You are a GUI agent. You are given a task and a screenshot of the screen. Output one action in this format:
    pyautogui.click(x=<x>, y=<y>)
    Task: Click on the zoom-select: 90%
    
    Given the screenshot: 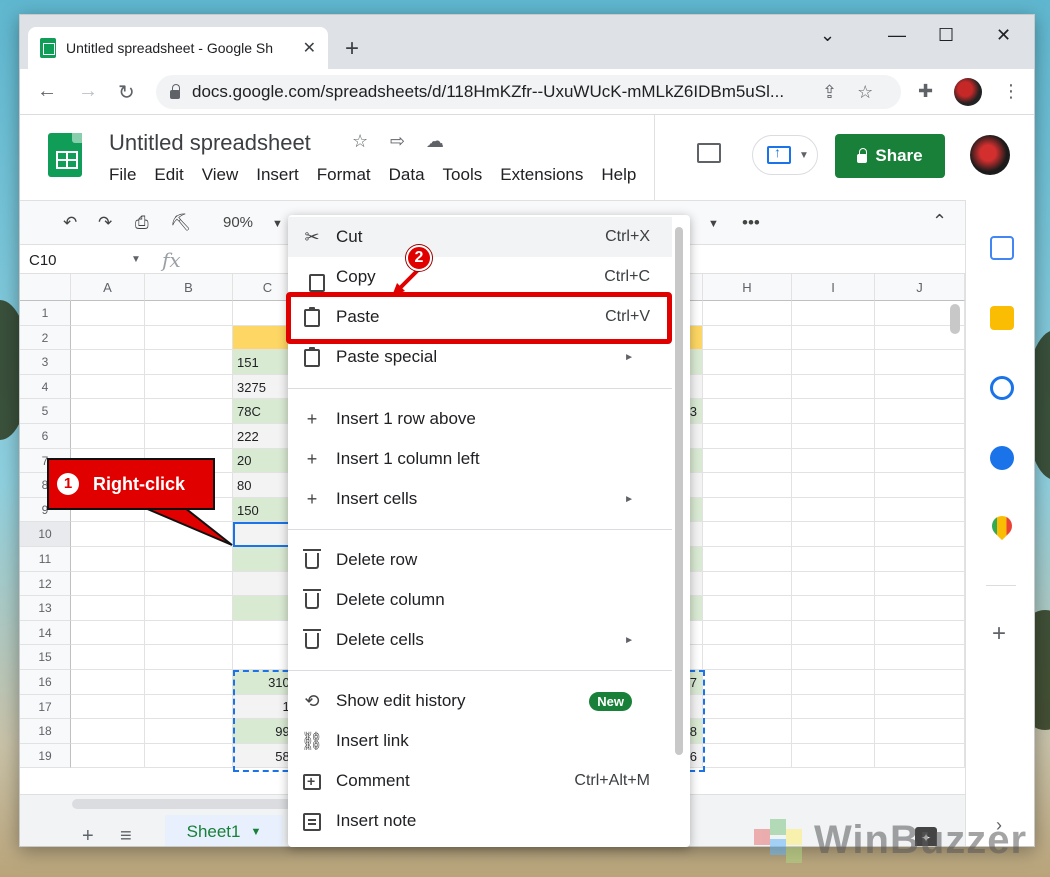 What is the action you would take?
    pyautogui.click(x=238, y=222)
    